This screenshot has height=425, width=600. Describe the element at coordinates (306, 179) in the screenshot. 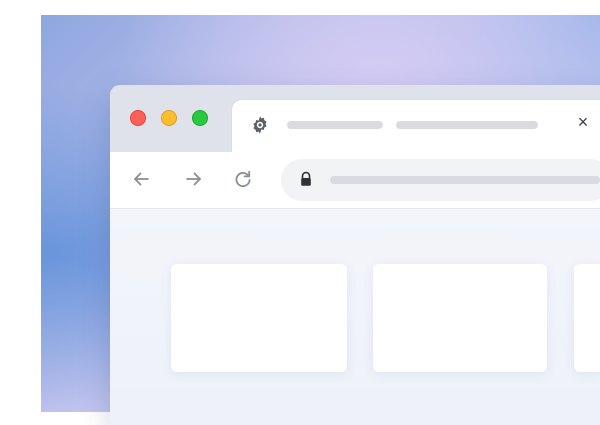

I see `lock-icon` at that location.